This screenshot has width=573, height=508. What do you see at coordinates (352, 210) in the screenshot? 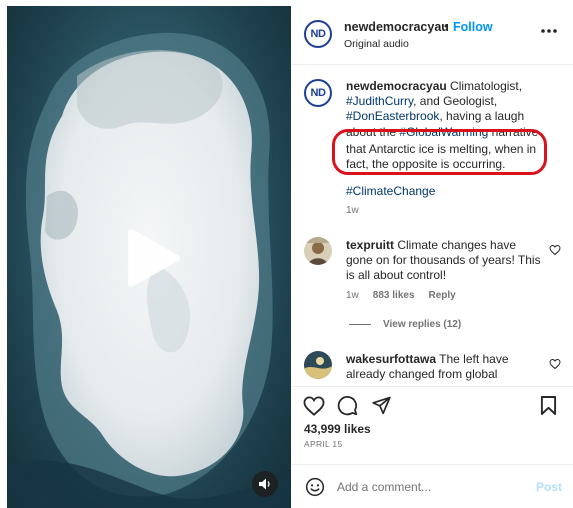
I see `caption-timestamp: 1w` at bounding box center [352, 210].